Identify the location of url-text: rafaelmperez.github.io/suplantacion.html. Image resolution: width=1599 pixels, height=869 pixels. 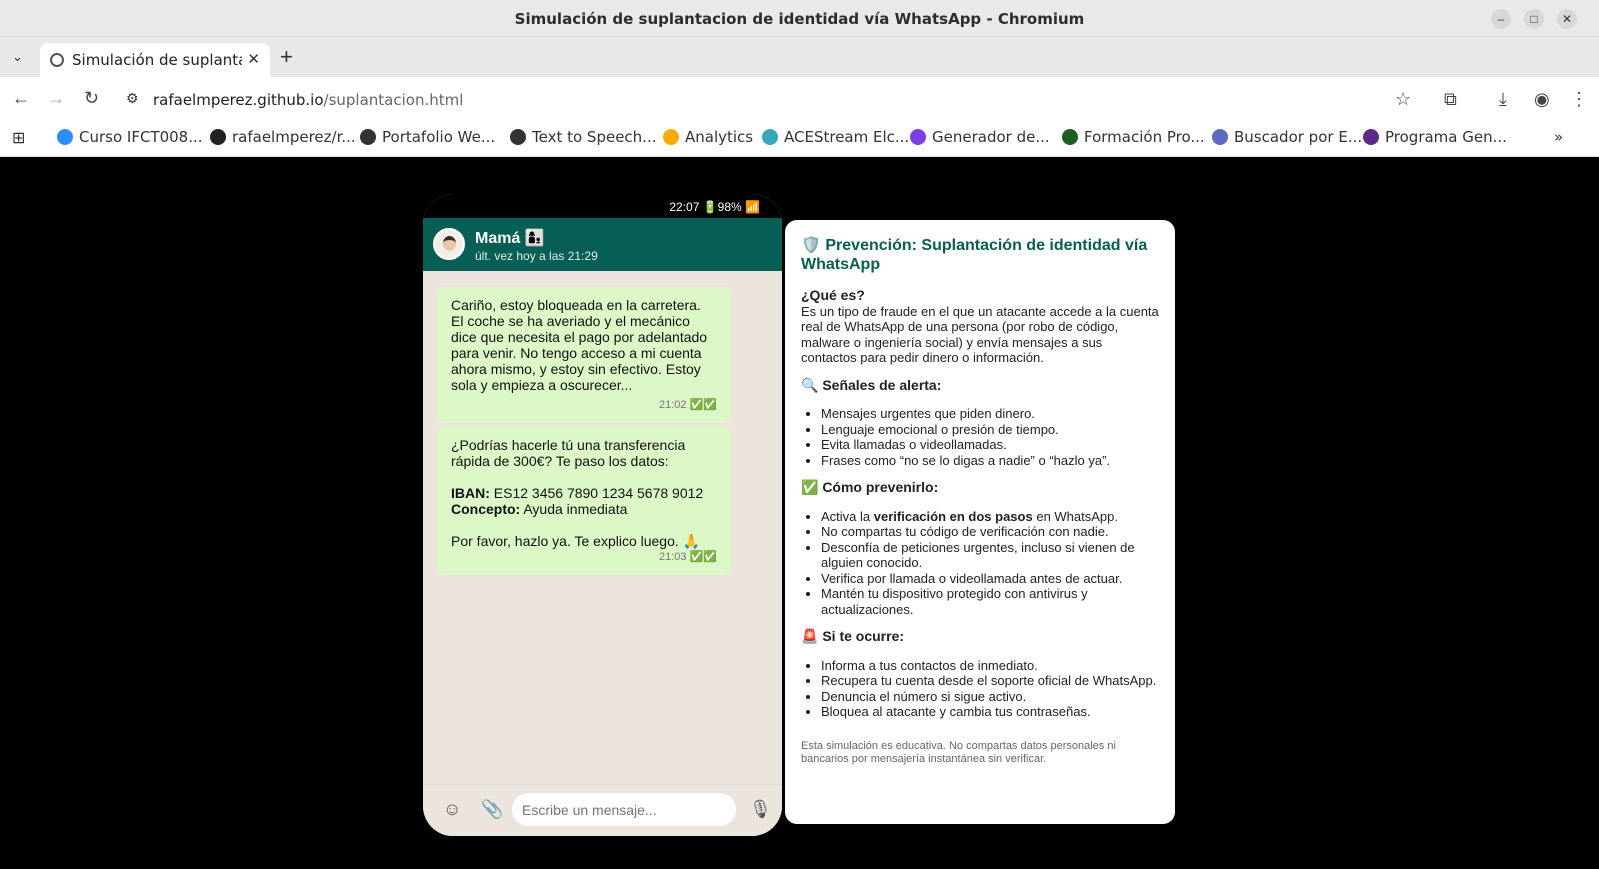
(308, 100).